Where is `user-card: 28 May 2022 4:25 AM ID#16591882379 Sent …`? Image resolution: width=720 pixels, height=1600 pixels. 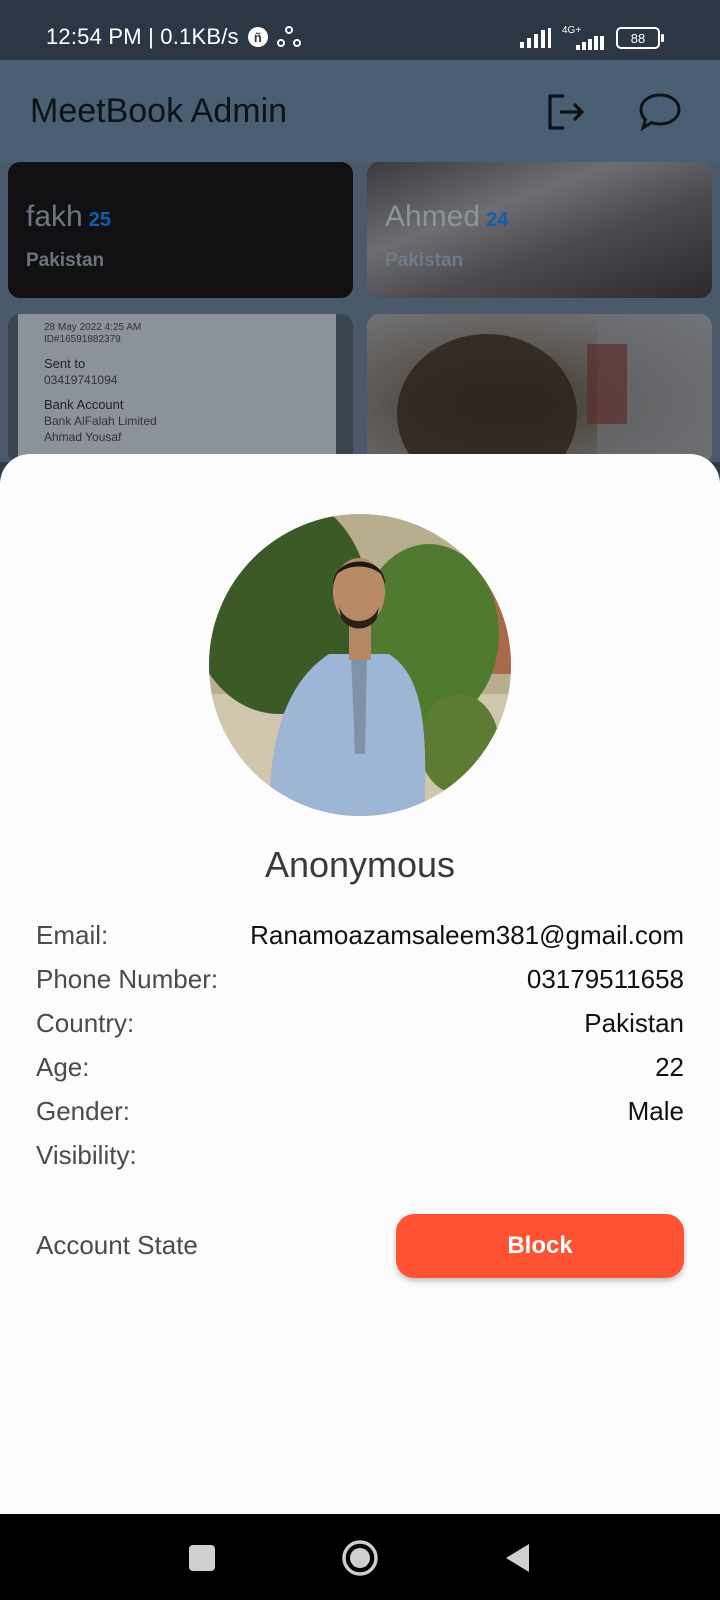
user-card: 28 May 2022 4:25 AM ID#16591882379 Sent … is located at coordinates (180, 389).